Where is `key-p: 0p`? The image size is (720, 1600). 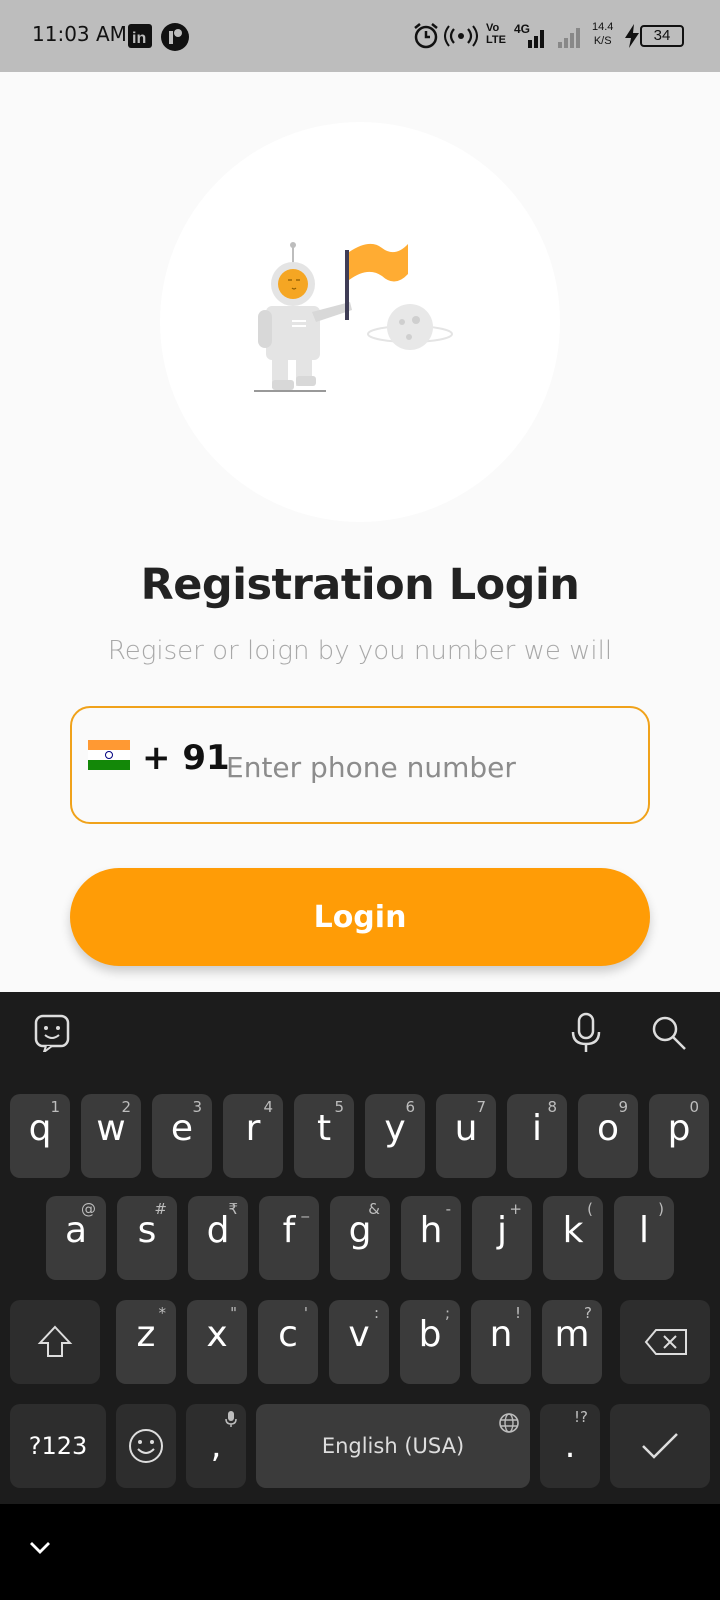
key-p: 0p is located at coordinates (679, 1136).